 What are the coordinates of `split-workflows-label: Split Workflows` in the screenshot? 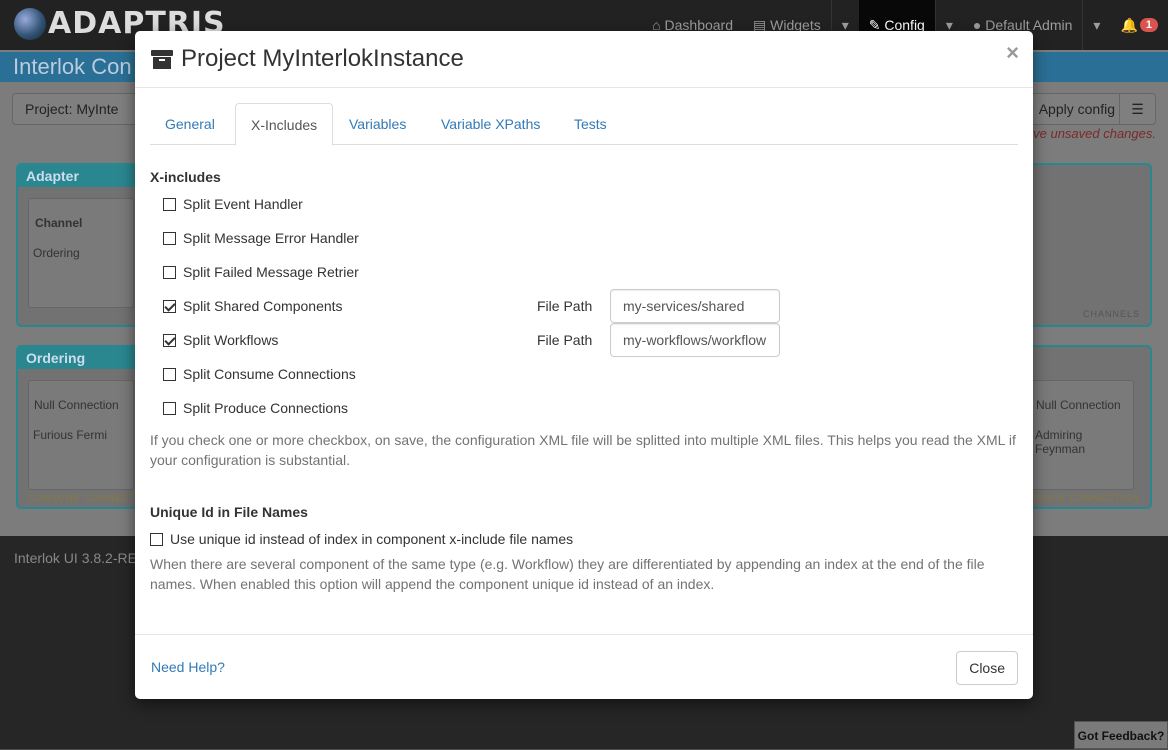 It's located at (231, 340).